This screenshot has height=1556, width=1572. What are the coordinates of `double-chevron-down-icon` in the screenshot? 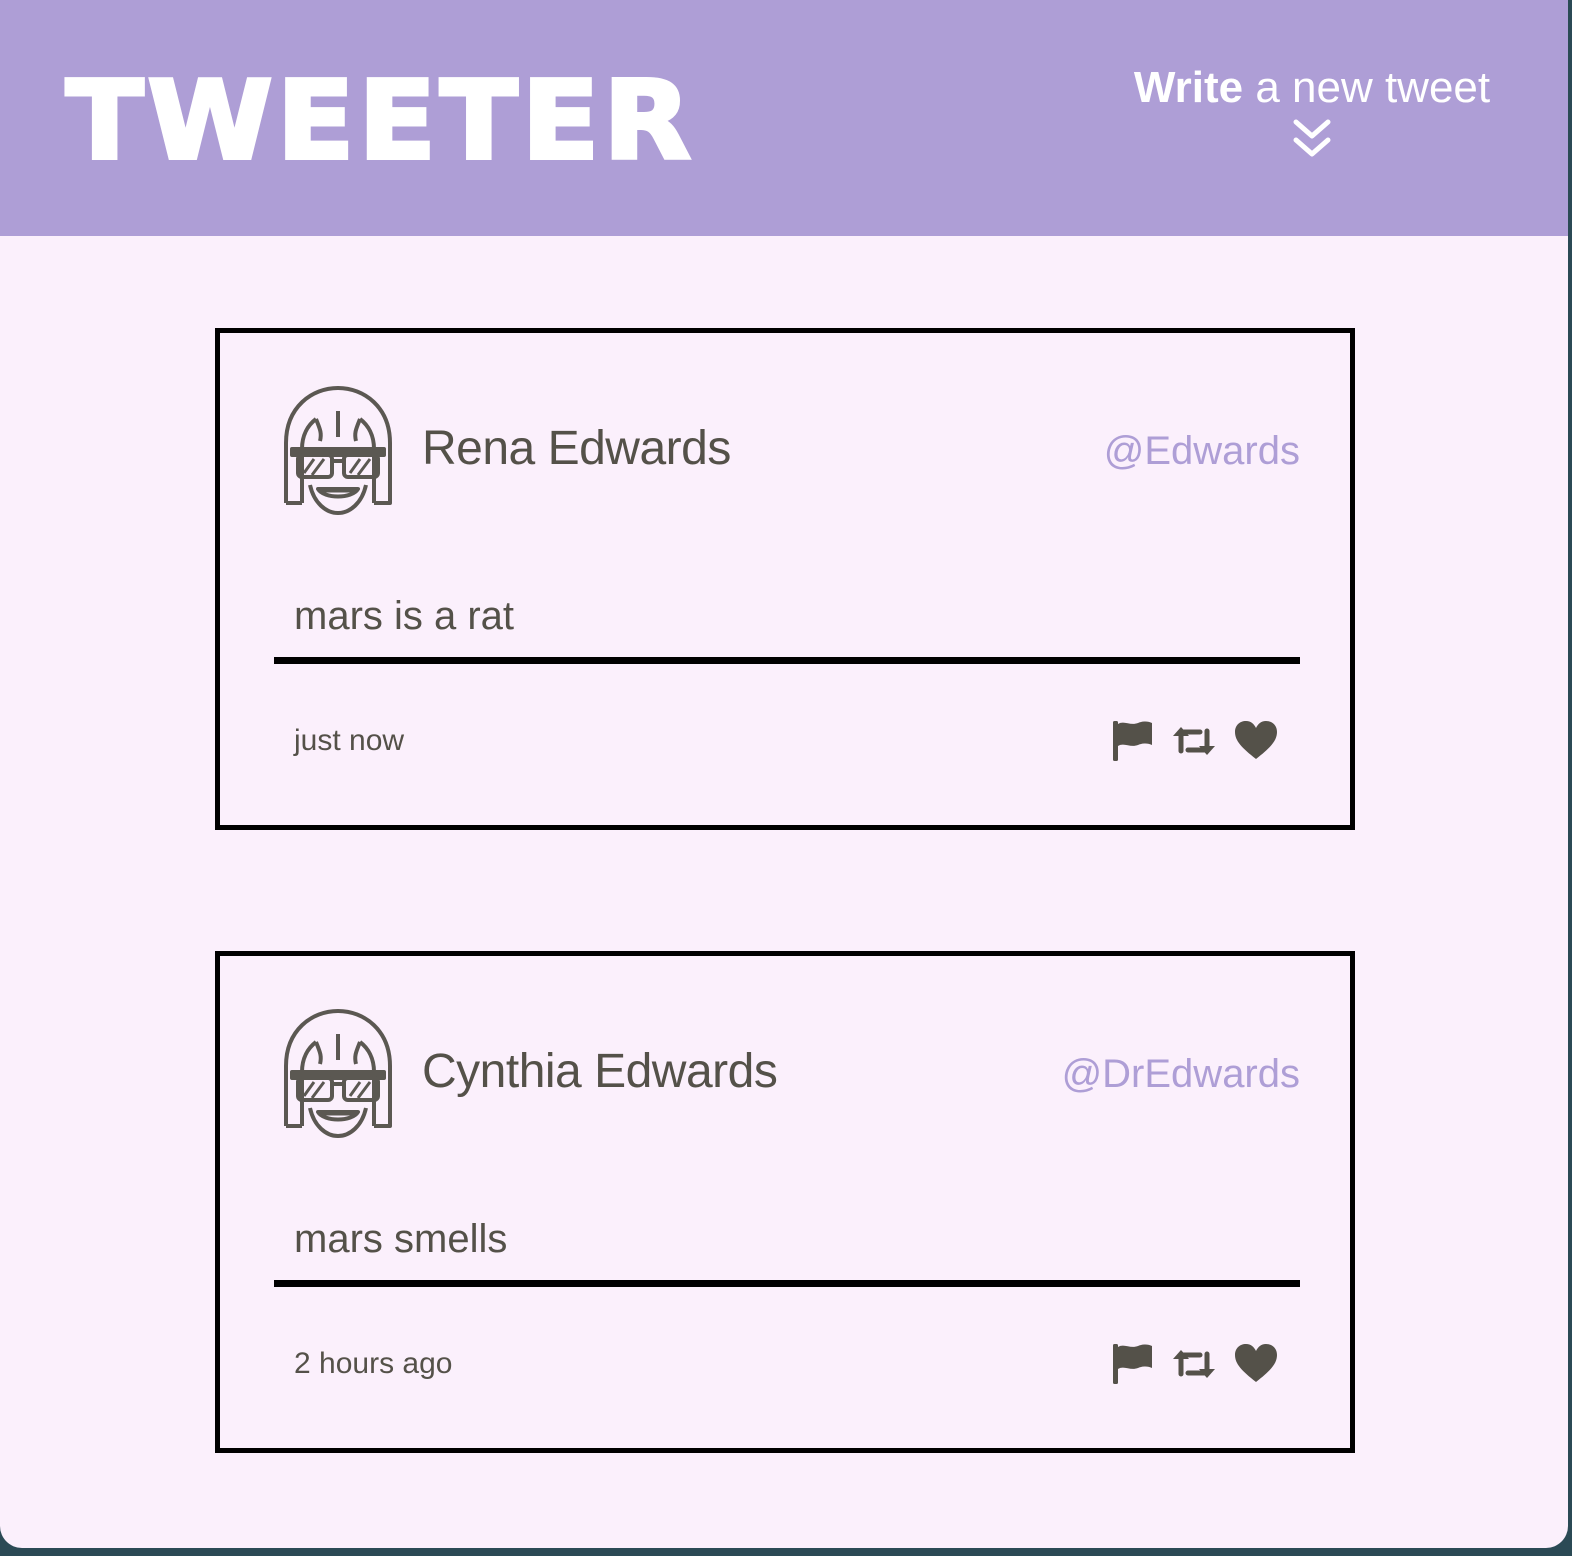 It's located at (1312, 140).